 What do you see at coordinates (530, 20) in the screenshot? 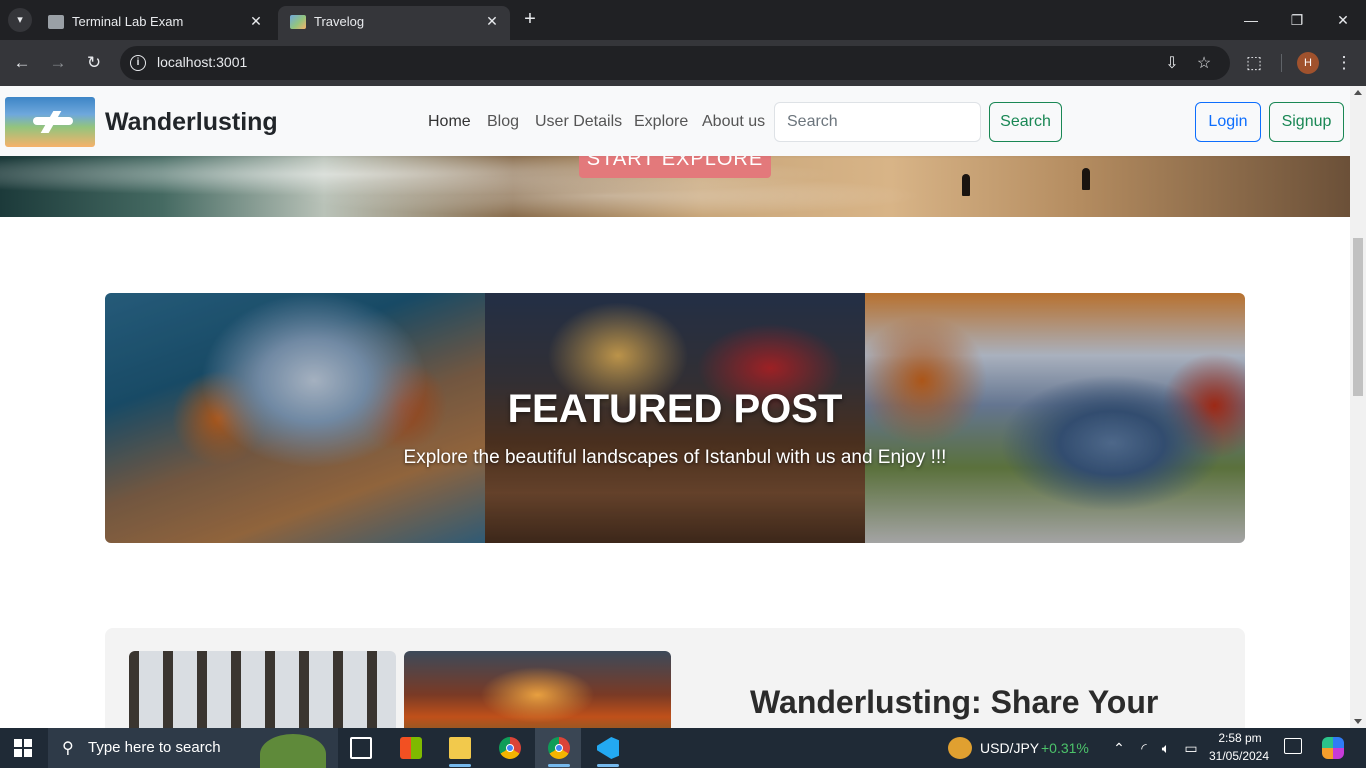
I see `new-tab-button: +` at bounding box center [530, 20].